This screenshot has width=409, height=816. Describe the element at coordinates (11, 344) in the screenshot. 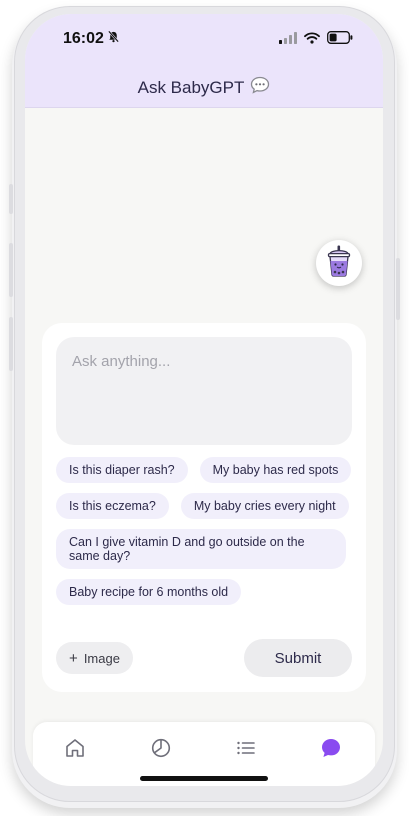

I see `side-button-volume-down` at that location.